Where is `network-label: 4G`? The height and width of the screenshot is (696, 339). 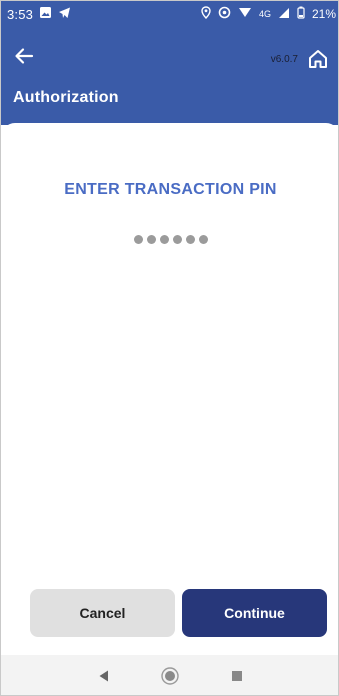
network-label: 4G is located at coordinates (264, 14).